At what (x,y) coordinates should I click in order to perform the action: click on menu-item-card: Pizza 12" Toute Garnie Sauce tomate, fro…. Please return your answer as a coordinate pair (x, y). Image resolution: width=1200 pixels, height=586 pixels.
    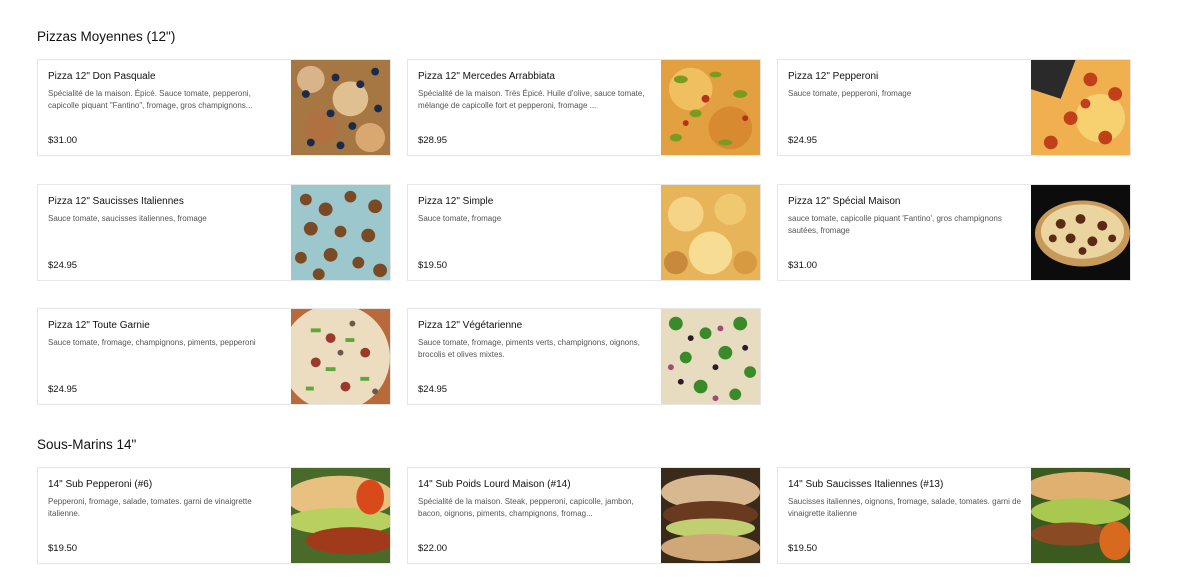
    Looking at the image, I should click on (214, 356).